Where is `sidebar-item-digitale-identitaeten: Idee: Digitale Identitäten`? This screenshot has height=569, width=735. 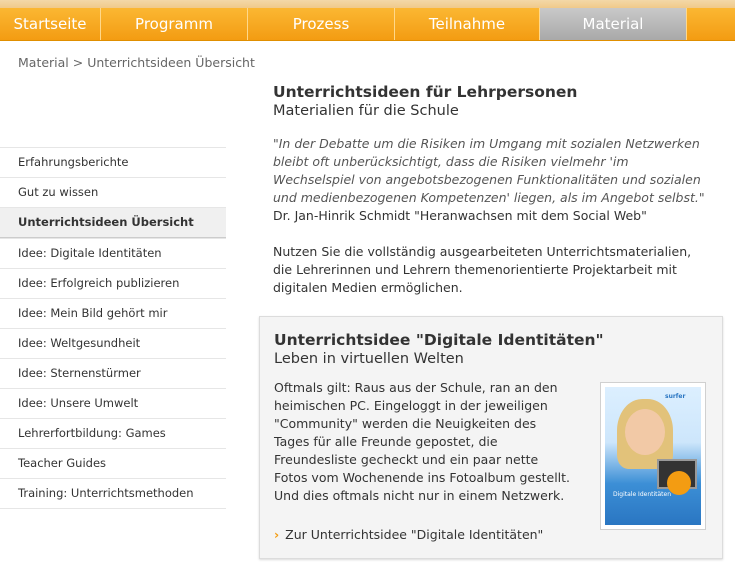
sidebar-item-digitale-identitaeten: Idee: Digitale Identitäten is located at coordinates (113, 253).